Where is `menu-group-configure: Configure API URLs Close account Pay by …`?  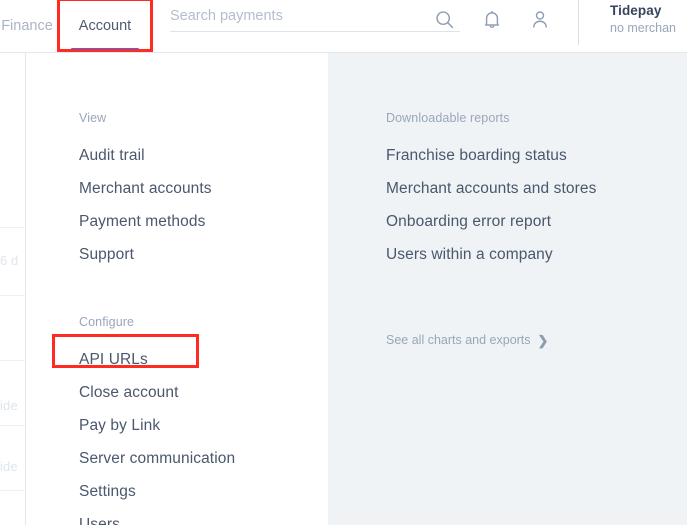 menu-group-configure: Configure API URLs Close account Pay by … is located at coordinates (203, 420).